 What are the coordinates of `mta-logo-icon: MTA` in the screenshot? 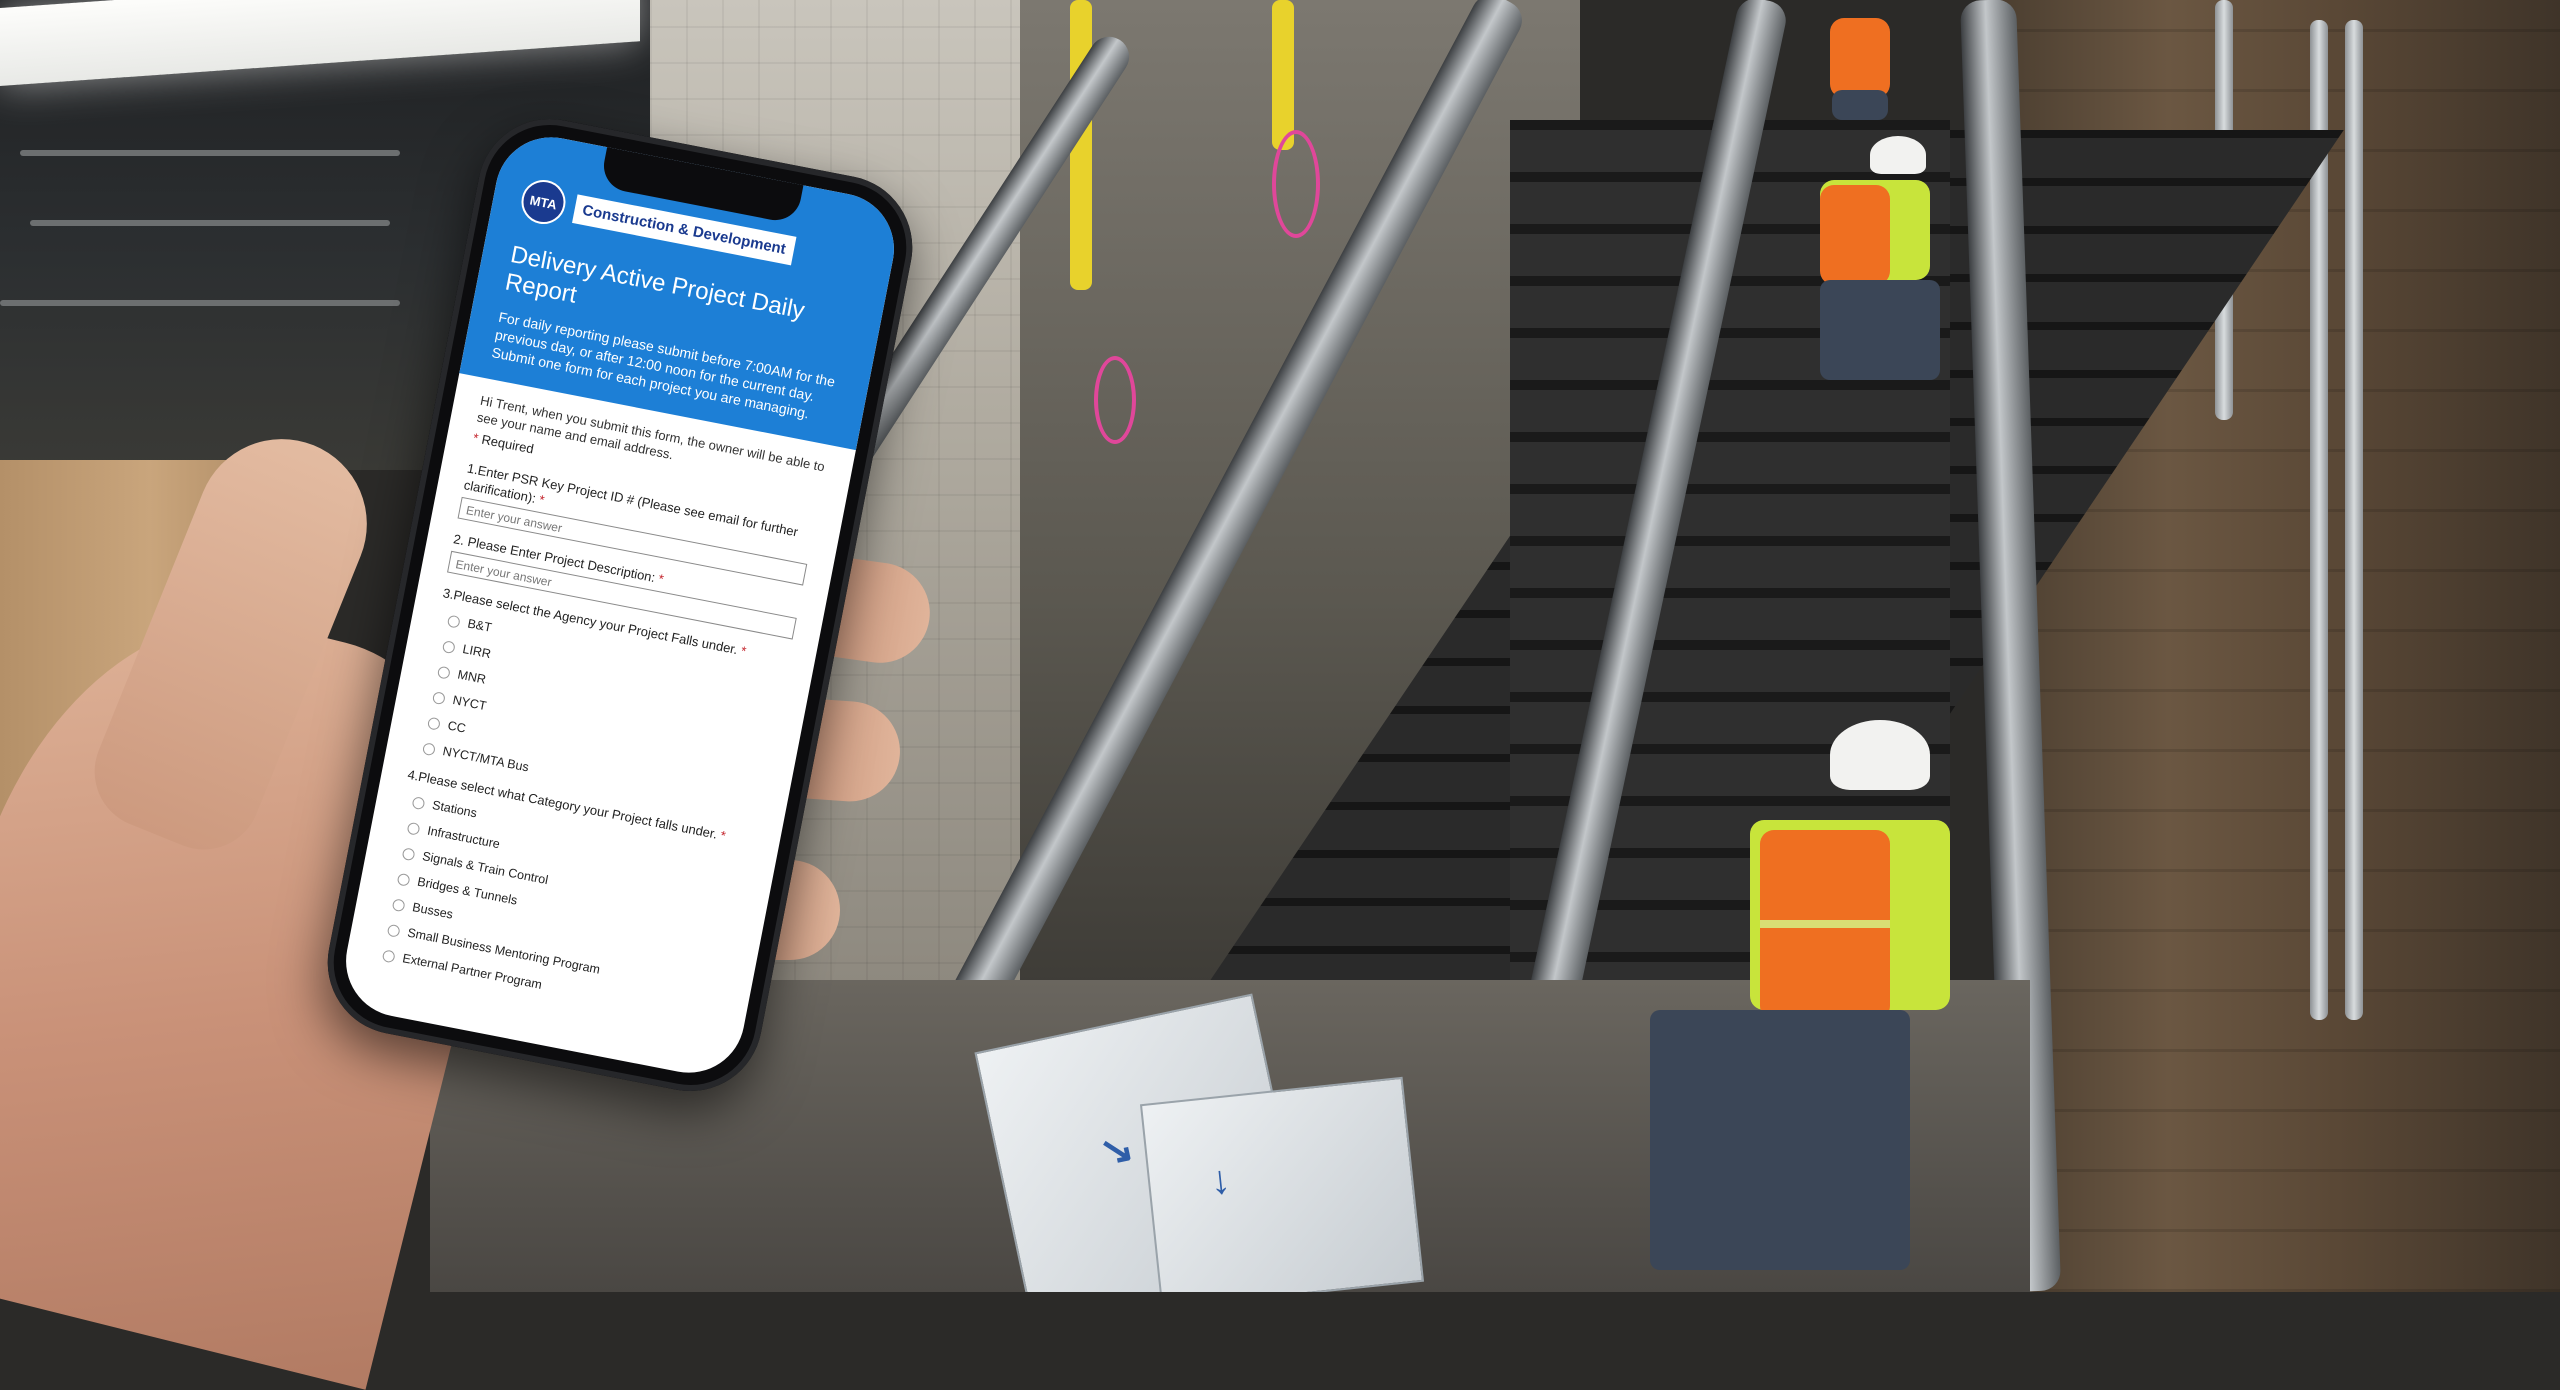 It's located at (543, 202).